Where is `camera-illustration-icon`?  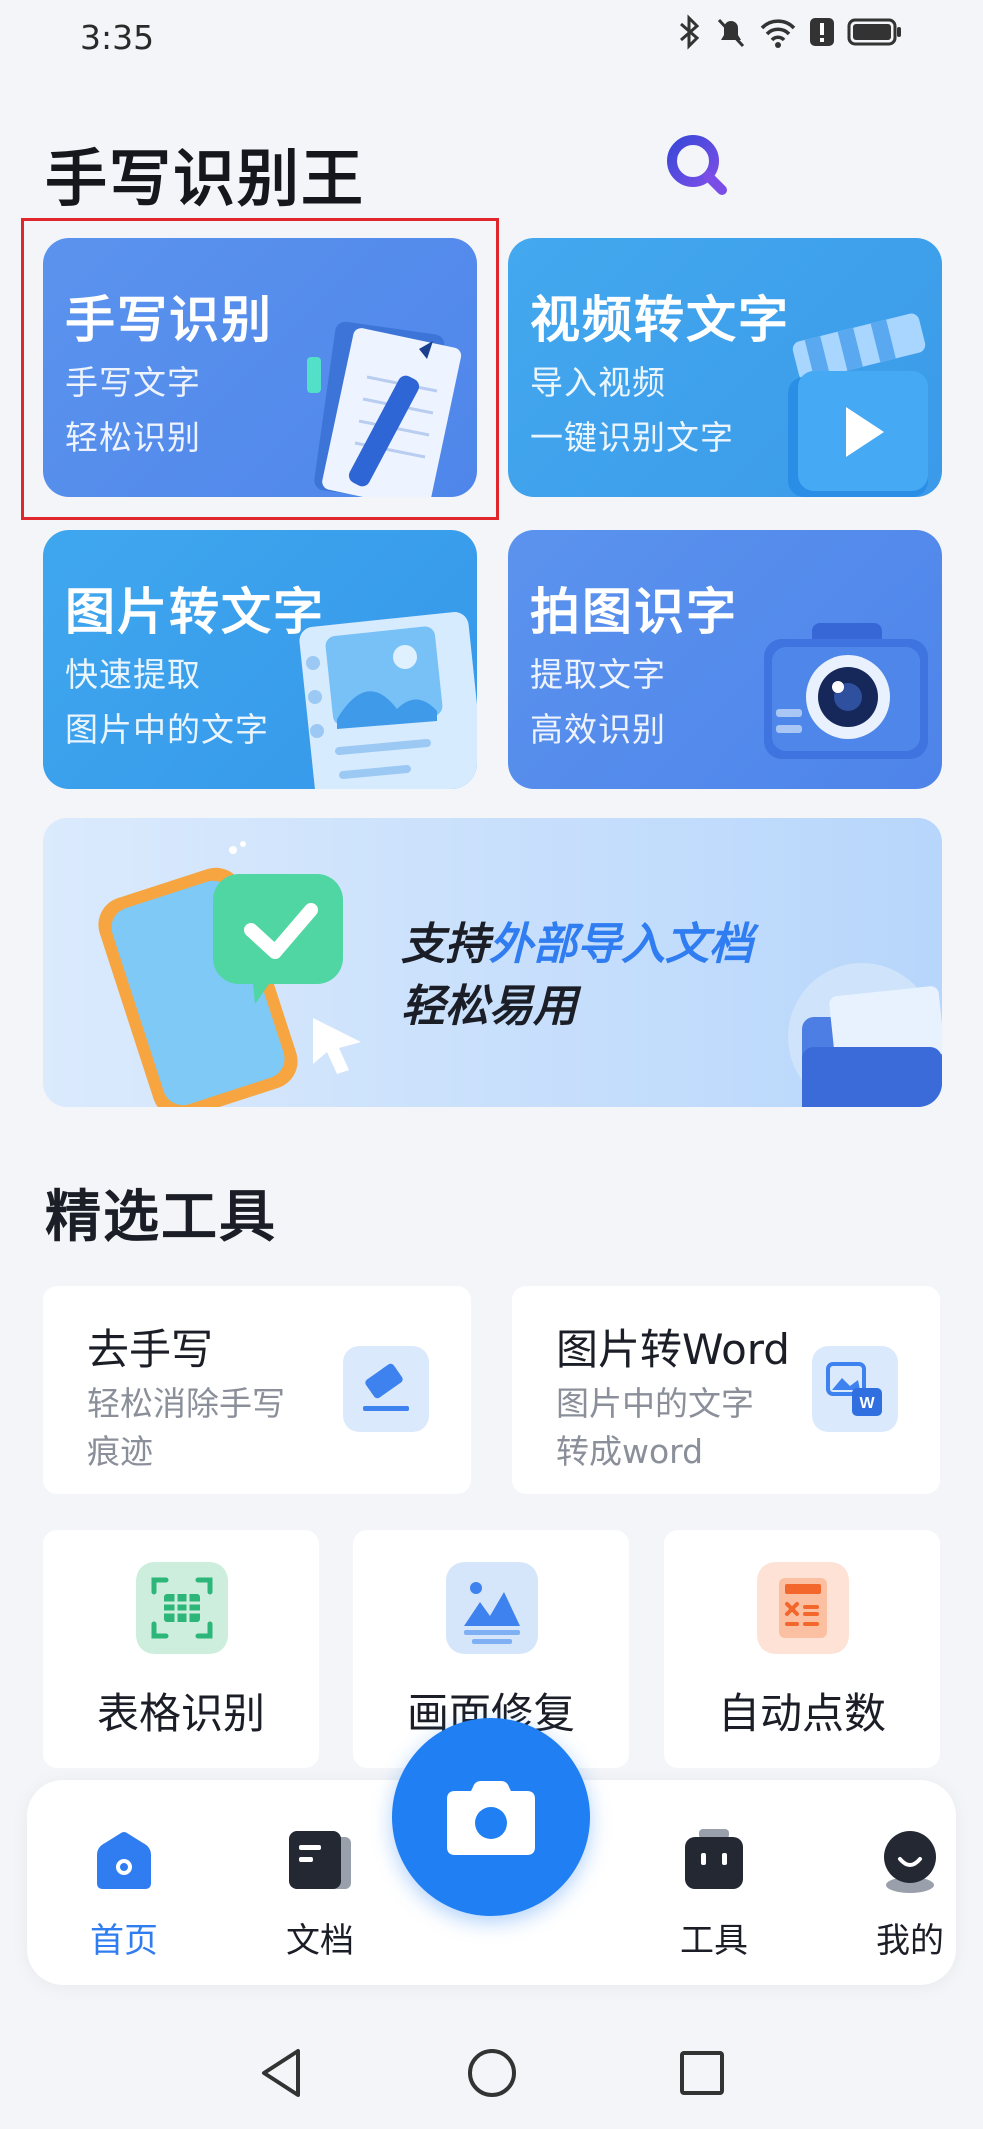
camera-illustration-icon is located at coordinates (846, 691).